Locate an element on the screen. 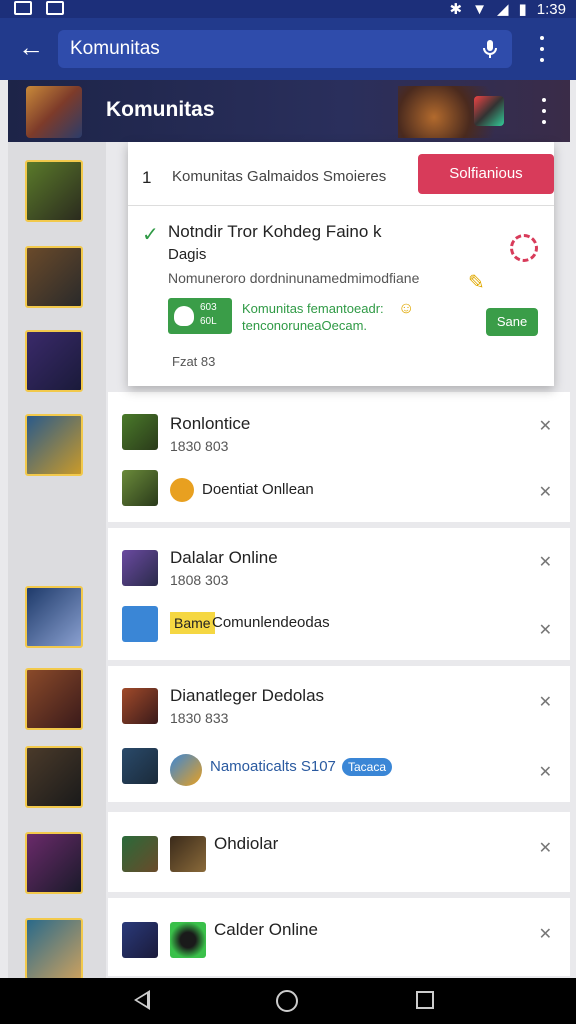 The height and width of the screenshot is (1024, 576). badge-line-1: 603 is located at coordinates (208, 307).